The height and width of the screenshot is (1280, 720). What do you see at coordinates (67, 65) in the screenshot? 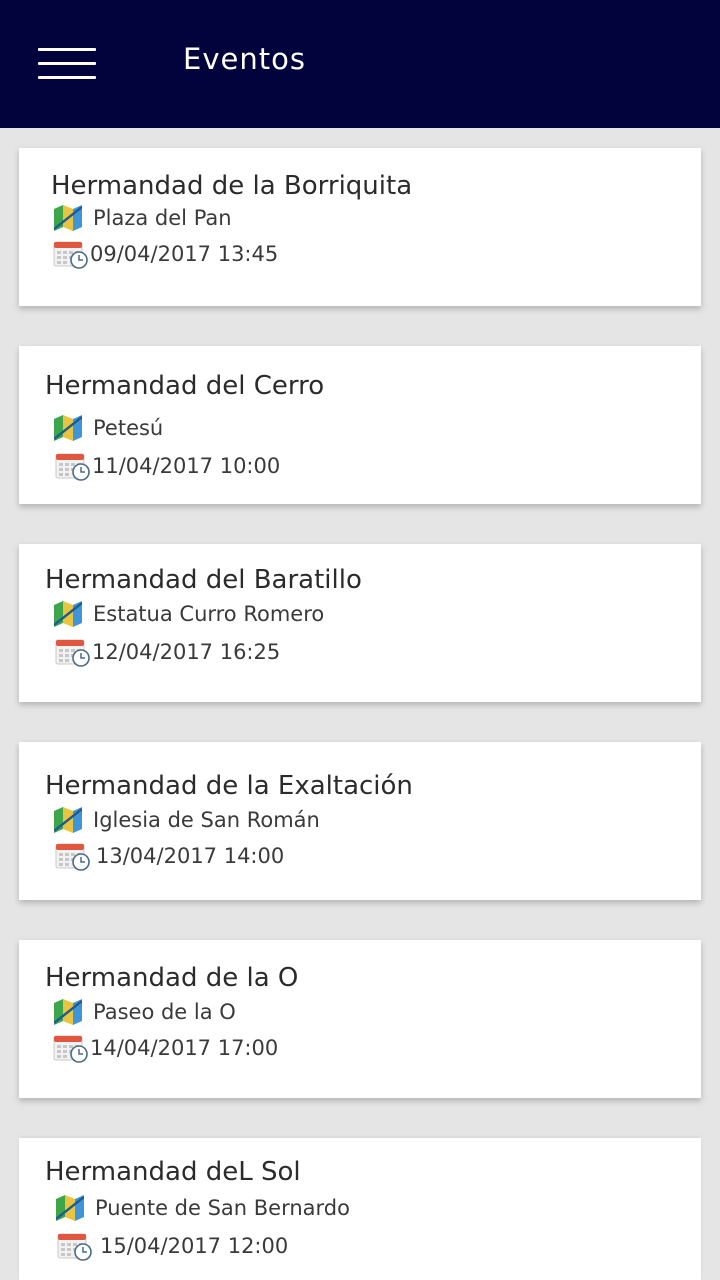
I see `hamburger-menu-icon` at bounding box center [67, 65].